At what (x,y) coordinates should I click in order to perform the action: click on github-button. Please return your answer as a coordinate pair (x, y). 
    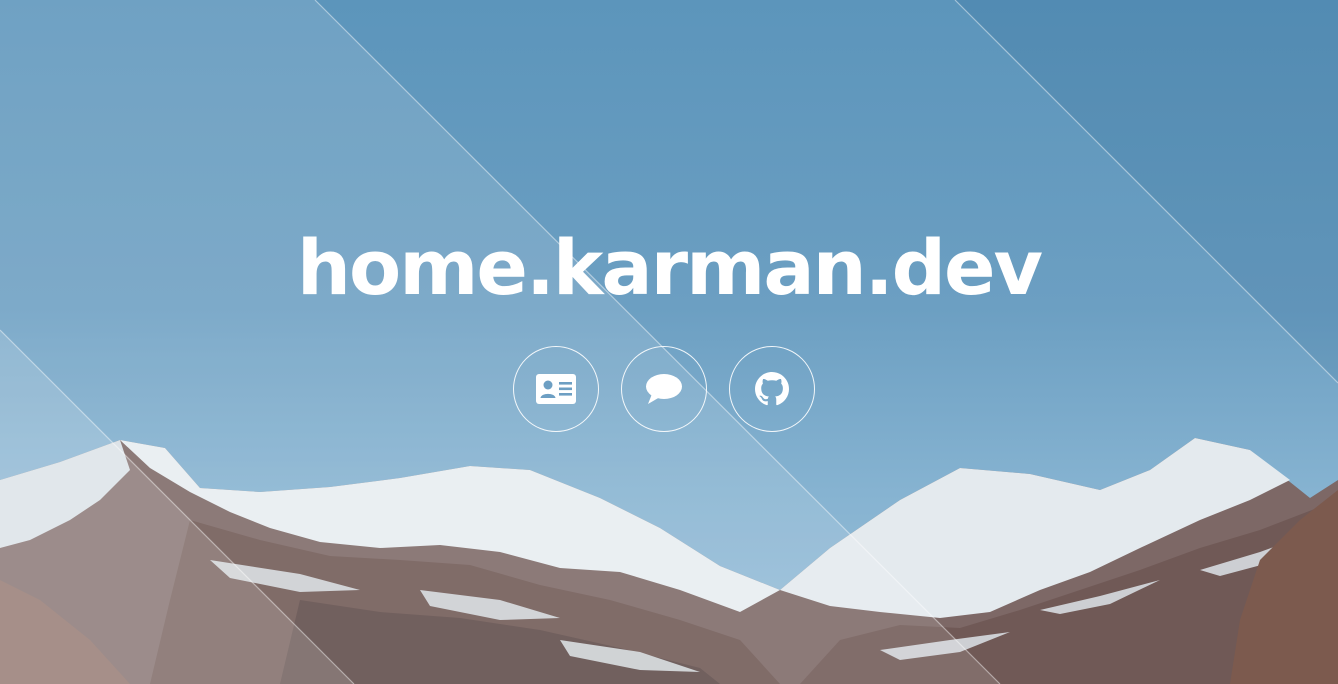
    Looking at the image, I should click on (772, 389).